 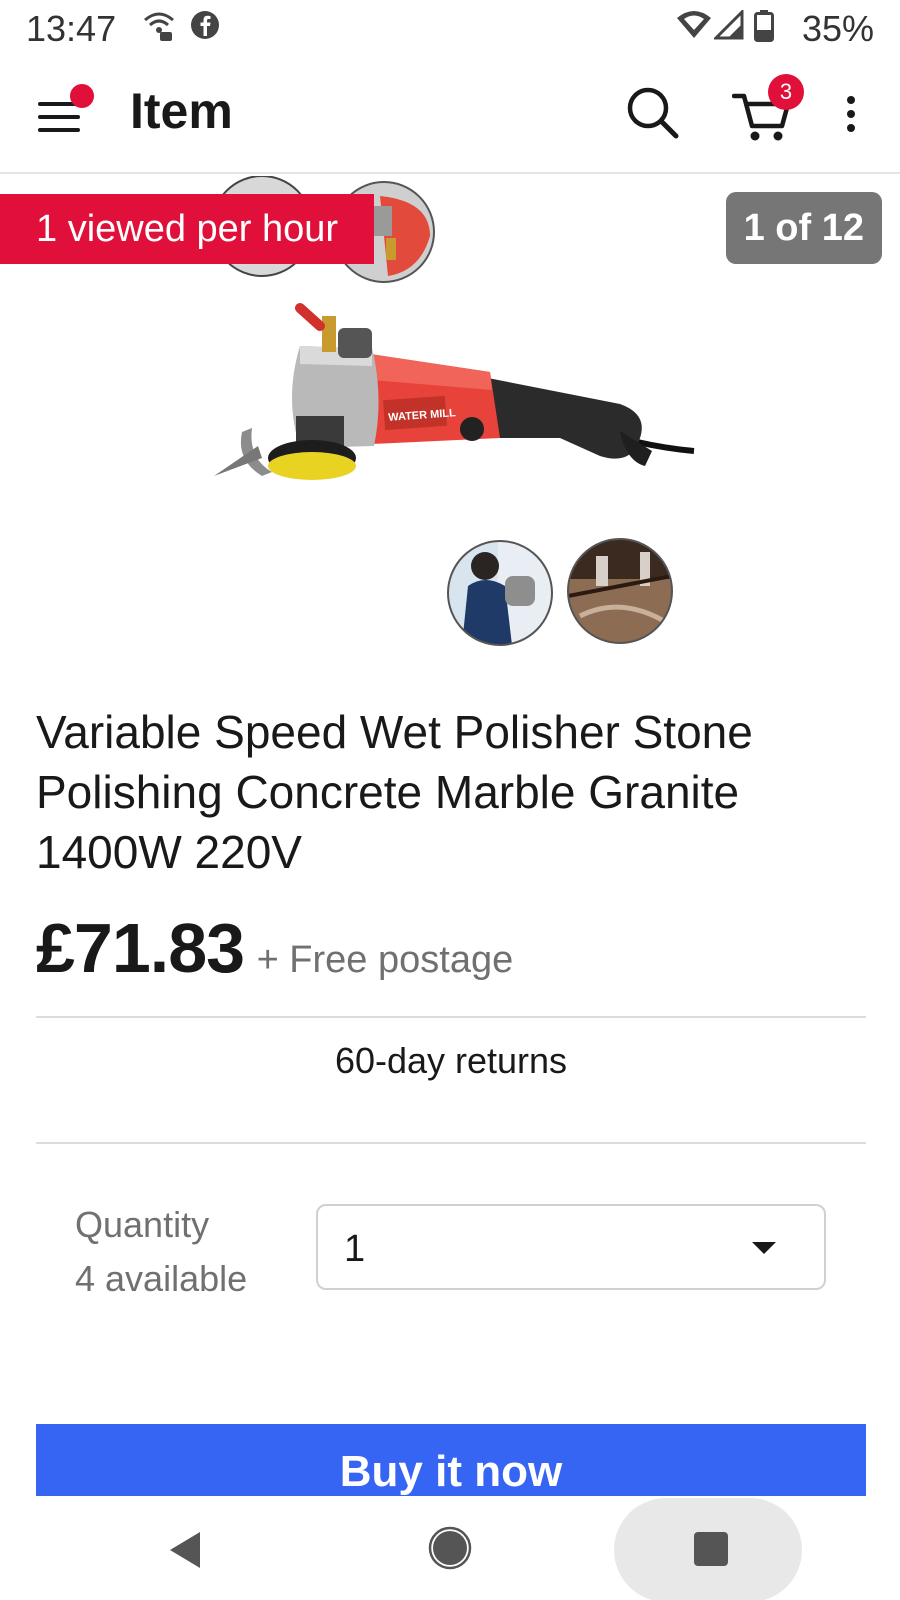 I want to click on price-row: £71.83 + Free postage, so click(x=274, y=948).